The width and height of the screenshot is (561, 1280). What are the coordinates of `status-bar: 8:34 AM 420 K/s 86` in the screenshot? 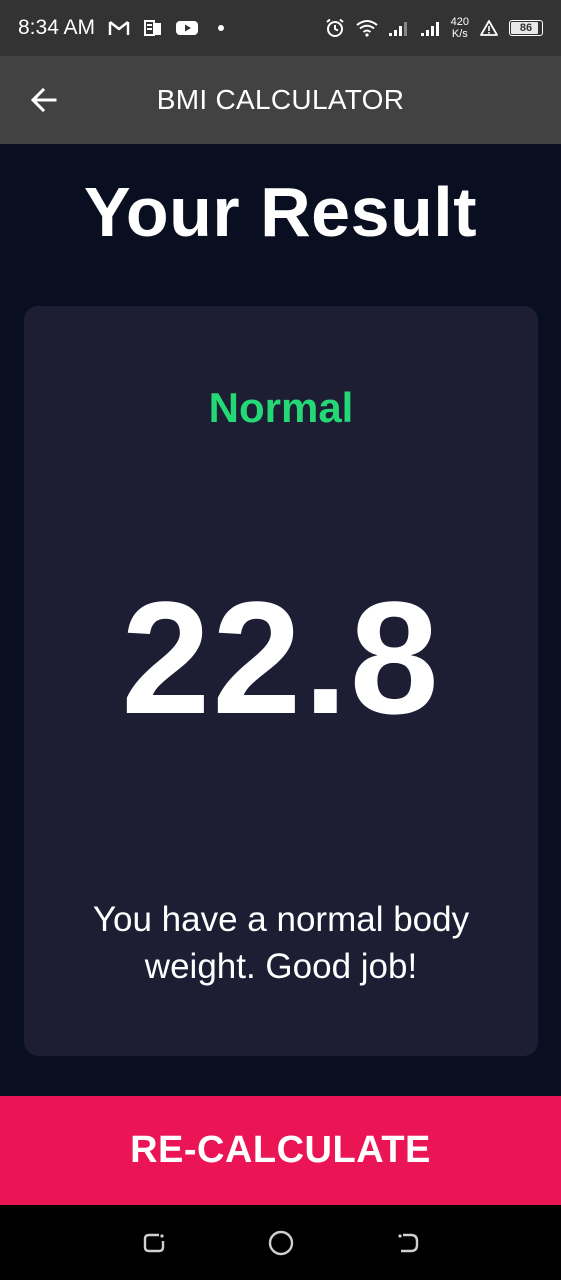 It's located at (280, 28).